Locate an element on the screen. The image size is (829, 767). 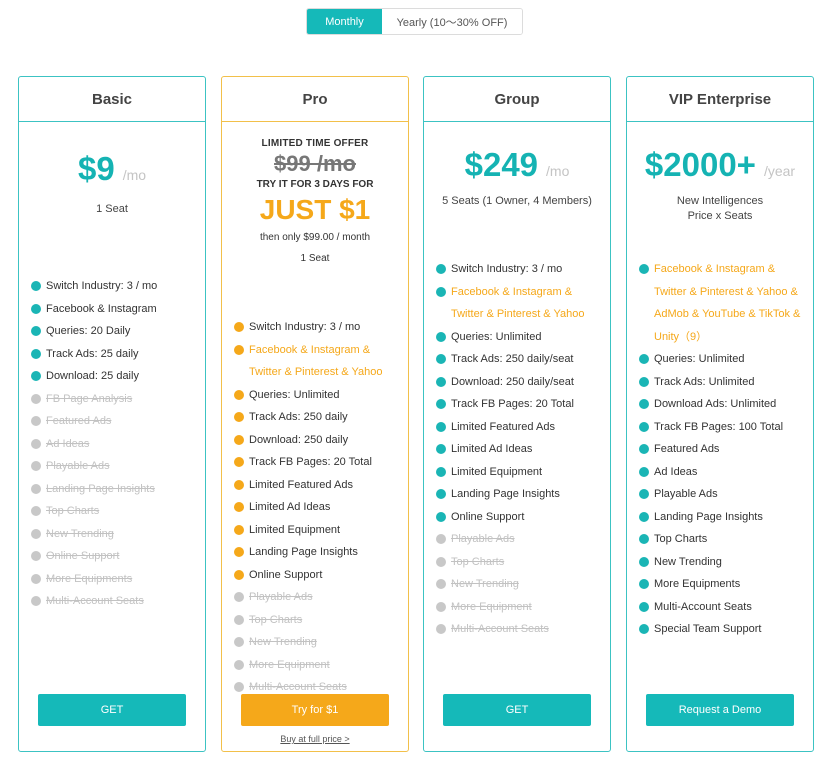
feature-item: More Equipment is located at coordinates (315, 665).